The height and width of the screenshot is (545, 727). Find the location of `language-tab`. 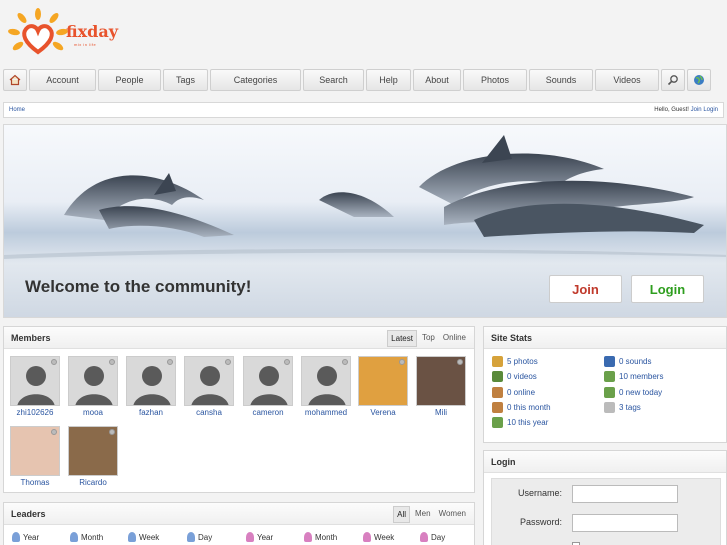

language-tab is located at coordinates (699, 80).